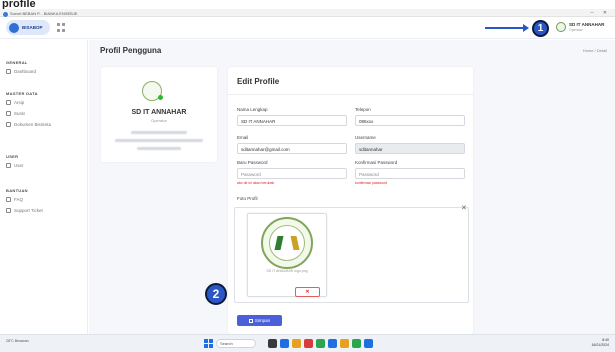 Image resolution: width=615 pixels, height=352 pixels. What do you see at coordinates (22, 93) in the screenshot?
I see `sidebar-section-master-data: MASTER DATA` at bounding box center [22, 93].